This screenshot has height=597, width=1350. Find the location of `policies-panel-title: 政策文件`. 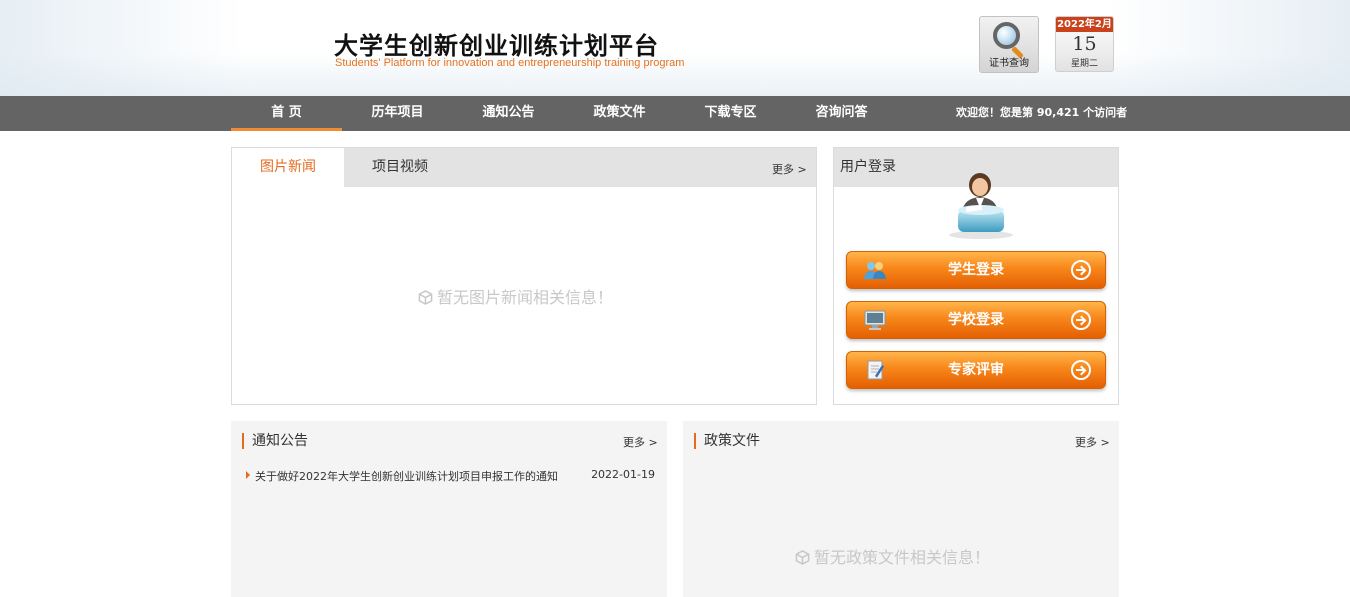

policies-panel-title: 政策文件 is located at coordinates (727, 441).